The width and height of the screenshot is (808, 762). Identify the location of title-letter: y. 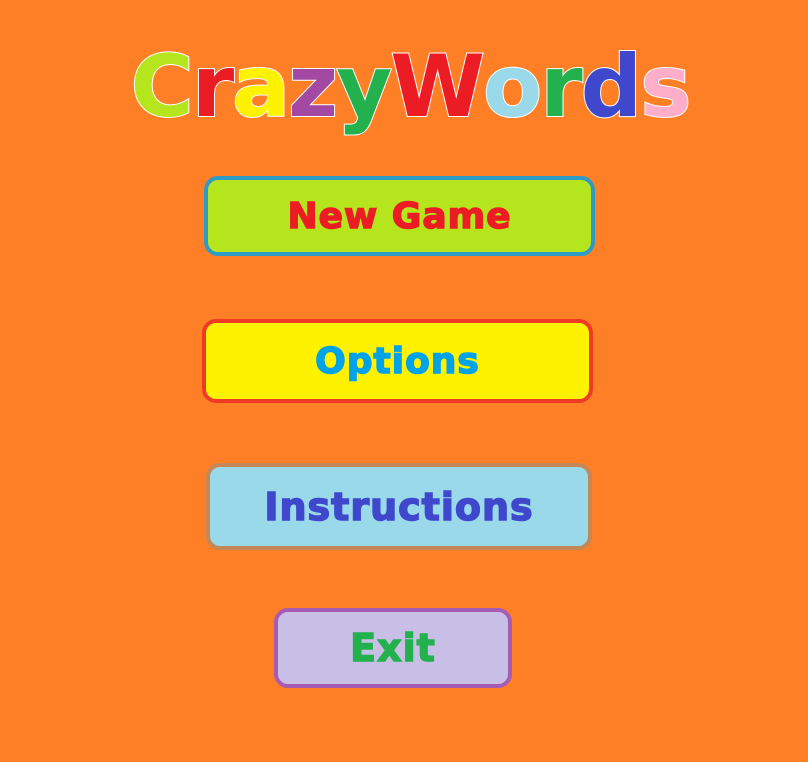
(364, 87).